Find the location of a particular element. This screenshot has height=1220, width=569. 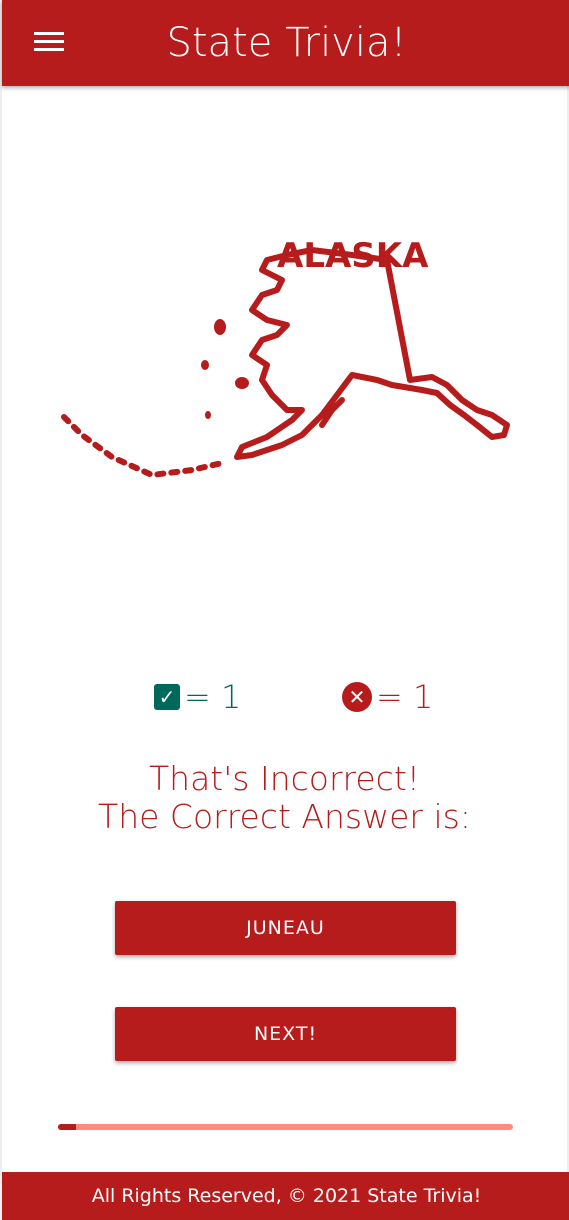

correct-count: = 1 is located at coordinates (213, 697).